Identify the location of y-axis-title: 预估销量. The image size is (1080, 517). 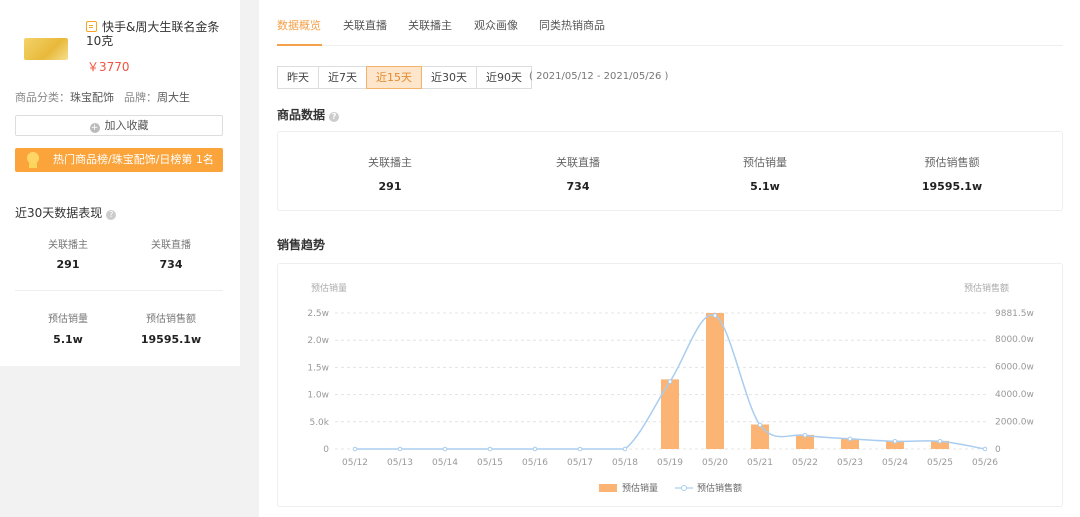
(329, 288).